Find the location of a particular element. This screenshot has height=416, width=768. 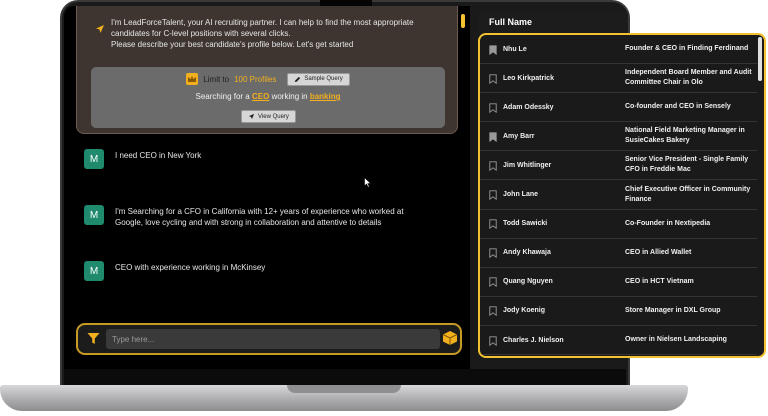

chat-scrollbar is located at coordinates (463, 166).